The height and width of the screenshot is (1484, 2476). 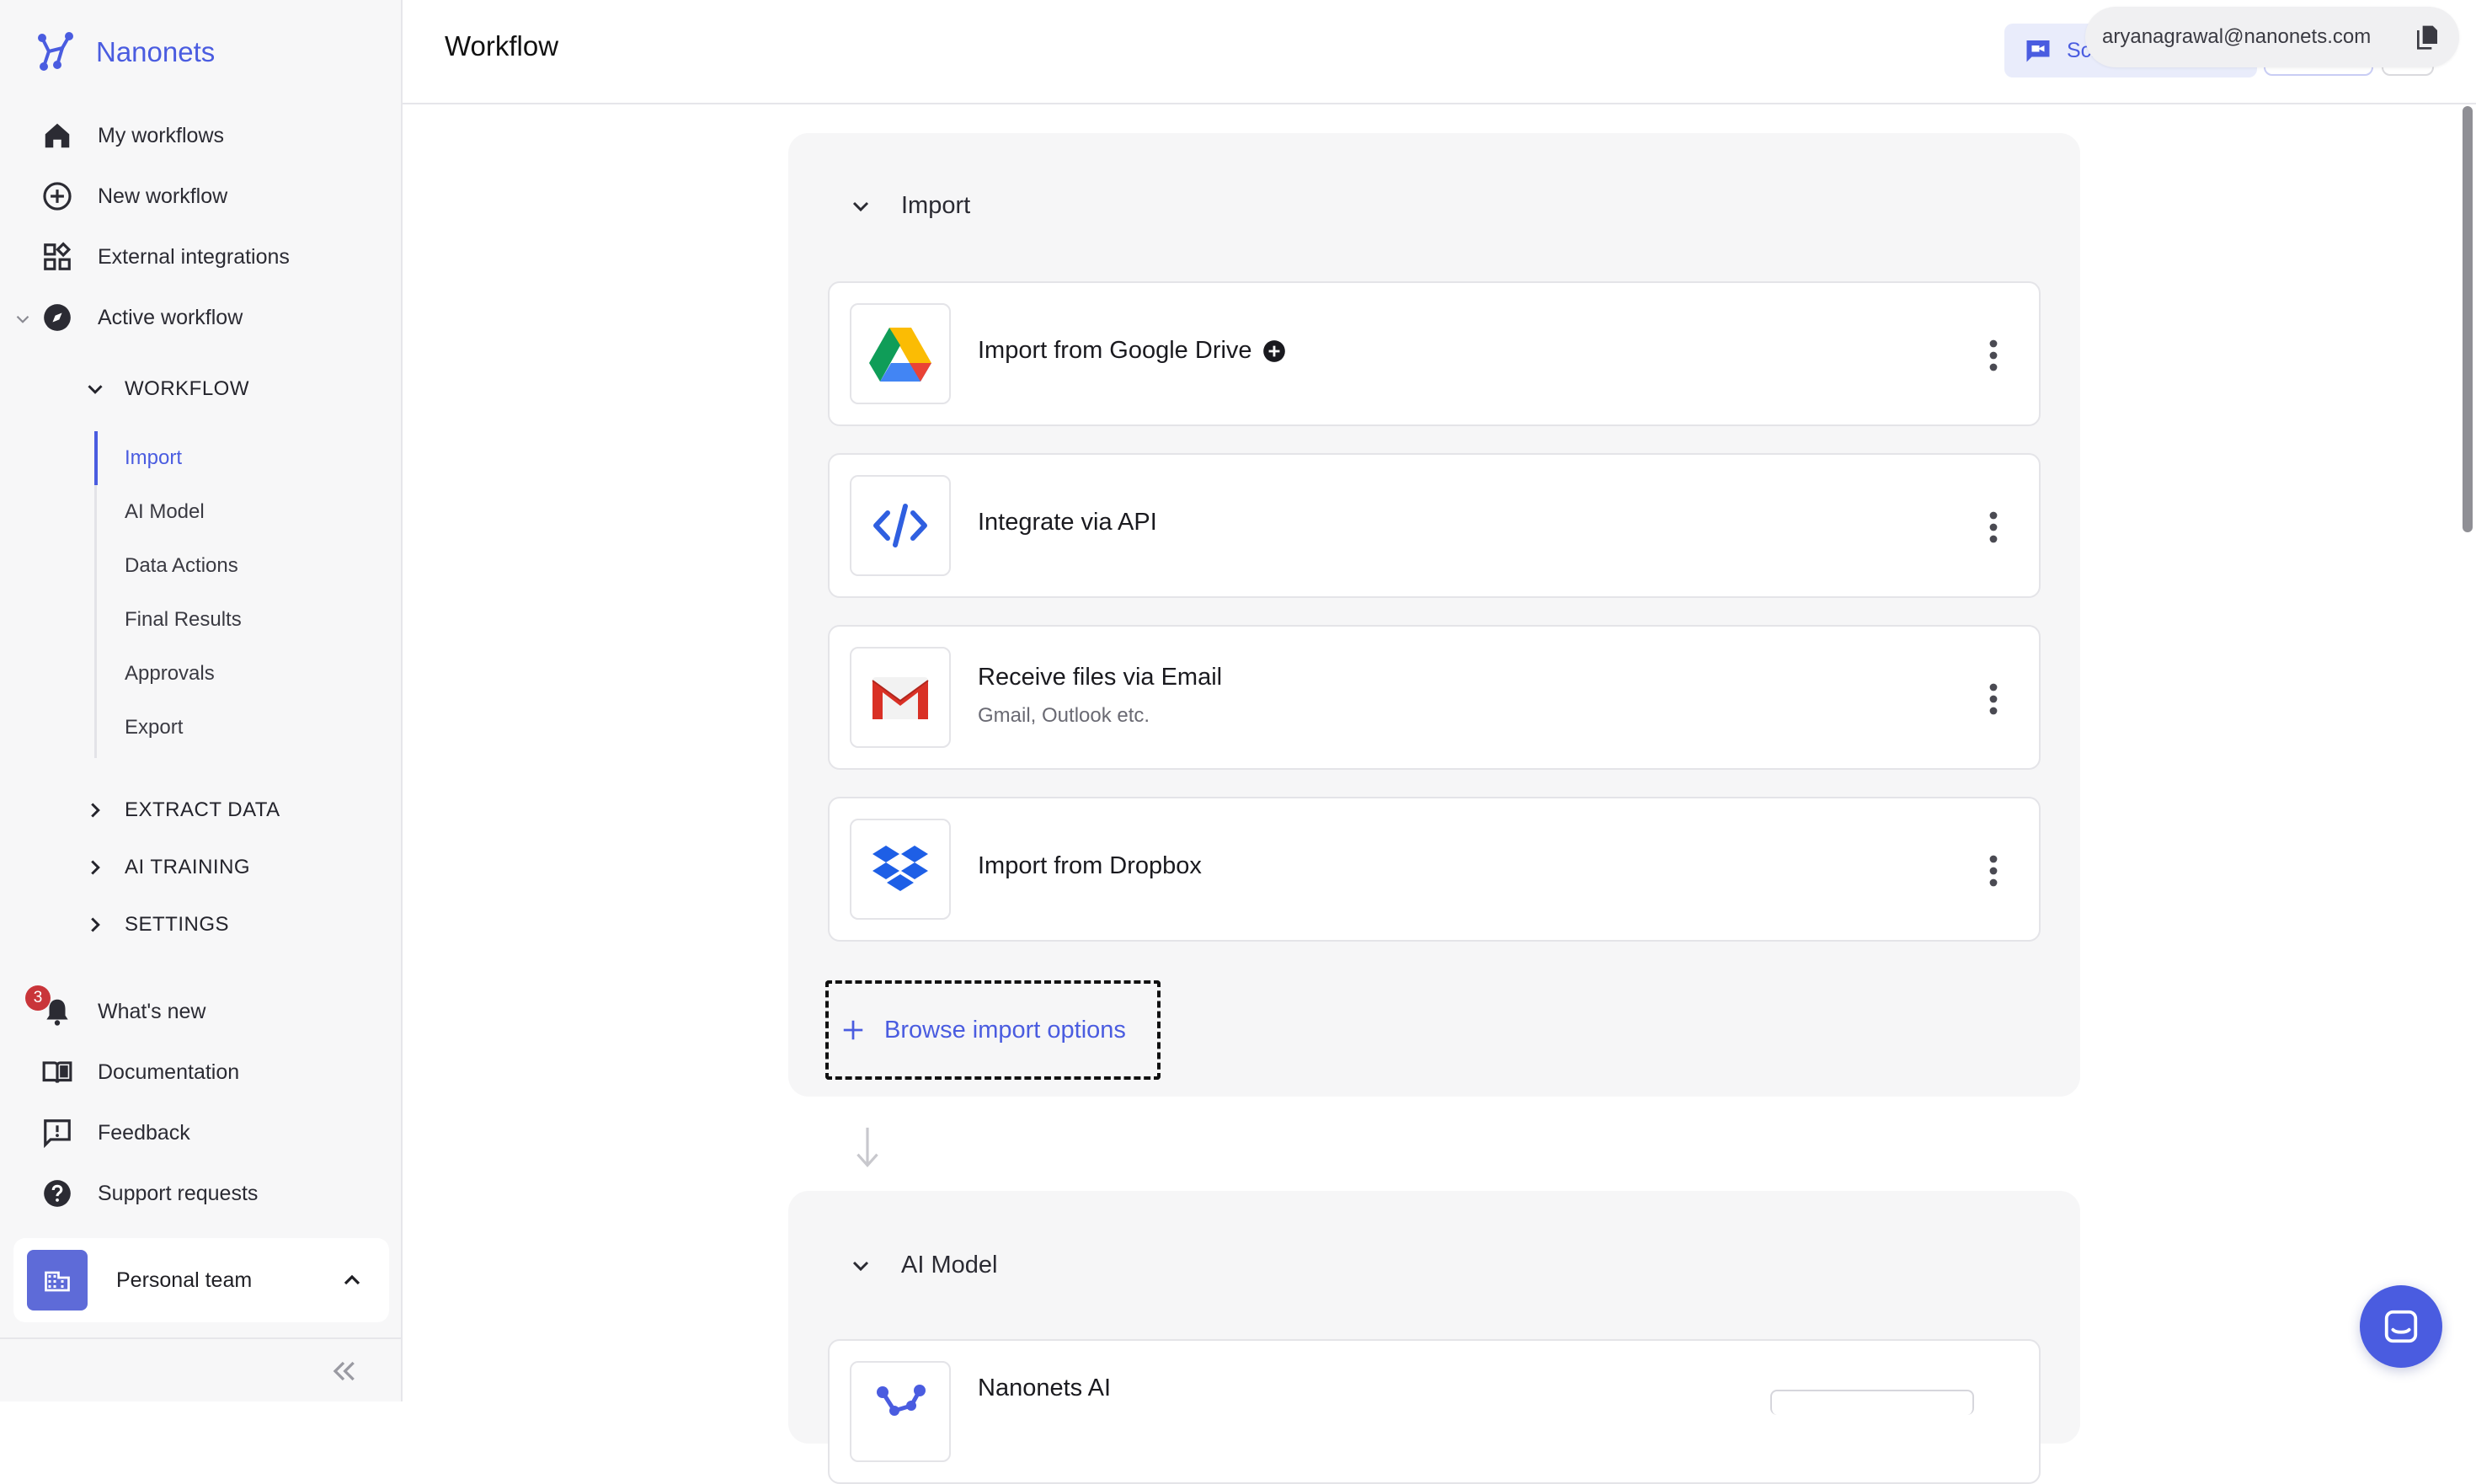 I want to click on building-icon, so click(x=57, y=1282).